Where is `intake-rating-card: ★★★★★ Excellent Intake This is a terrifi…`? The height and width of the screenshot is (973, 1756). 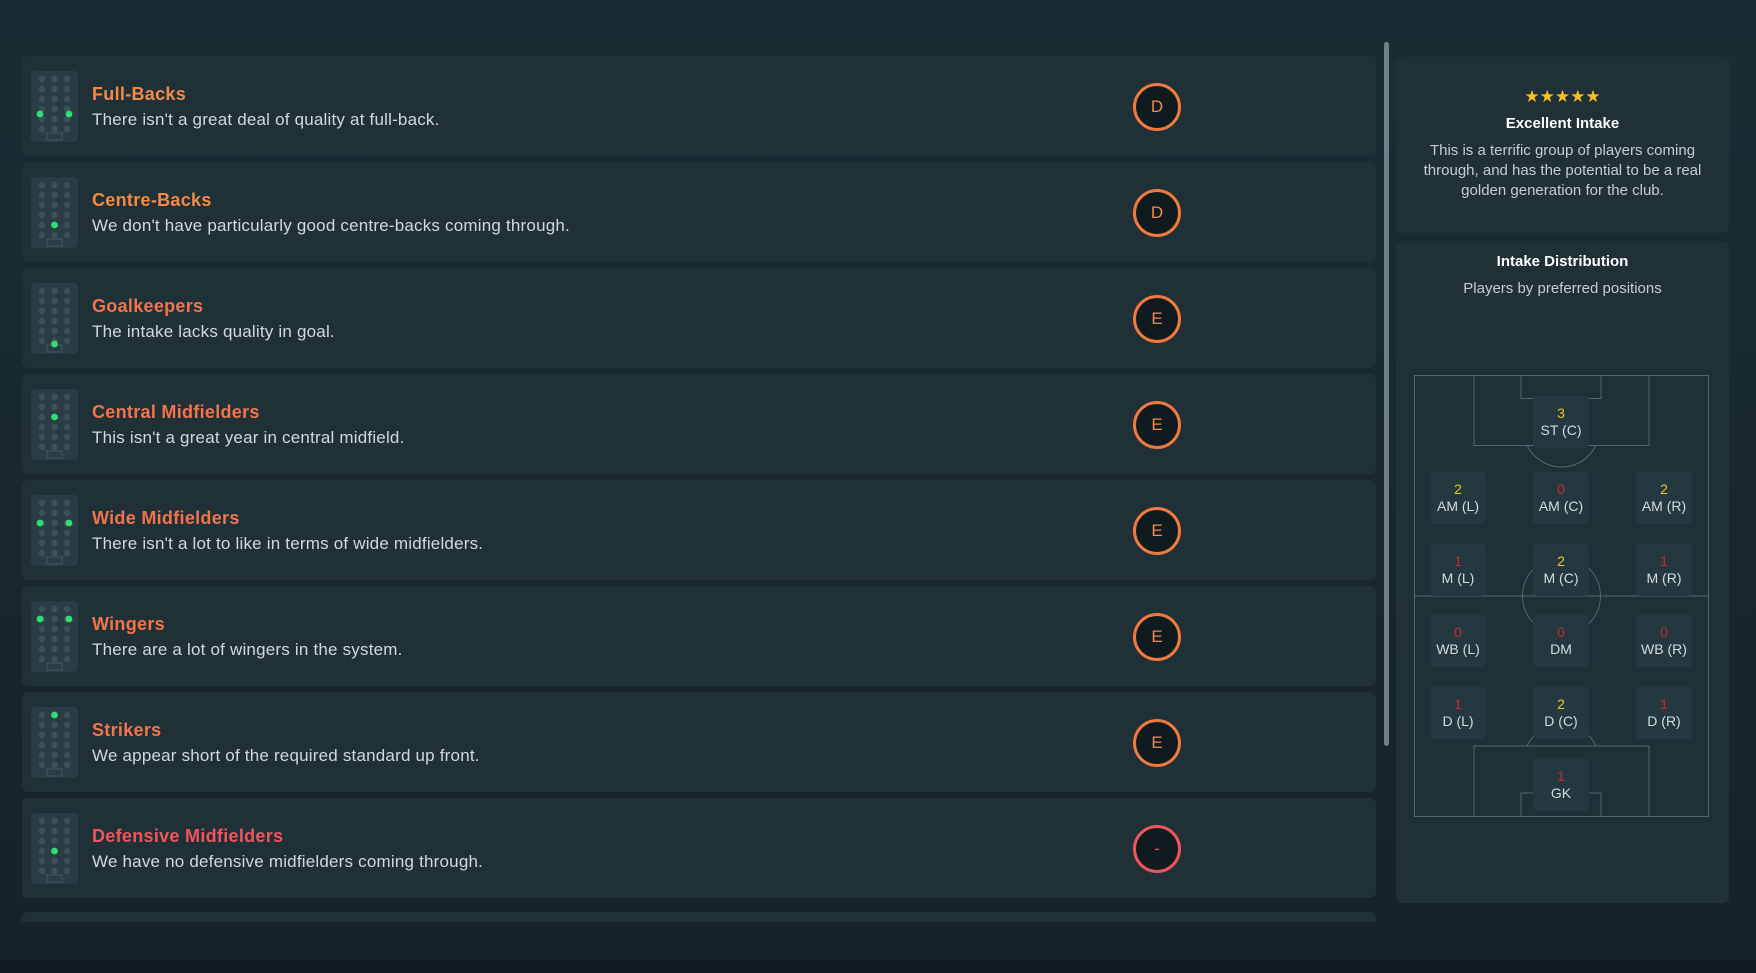
intake-rating-card: ★★★★★ Excellent Intake This is a terrifi… is located at coordinates (1562, 145).